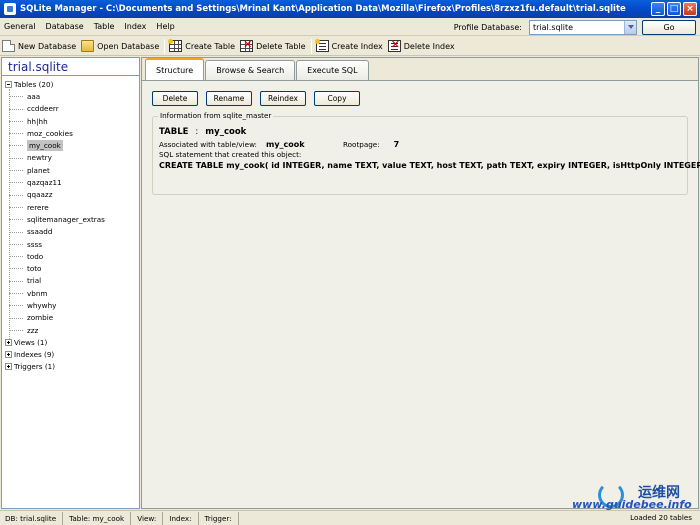  Describe the element at coordinates (34, 281) in the screenshot. I see `table-name: trial` at that location.